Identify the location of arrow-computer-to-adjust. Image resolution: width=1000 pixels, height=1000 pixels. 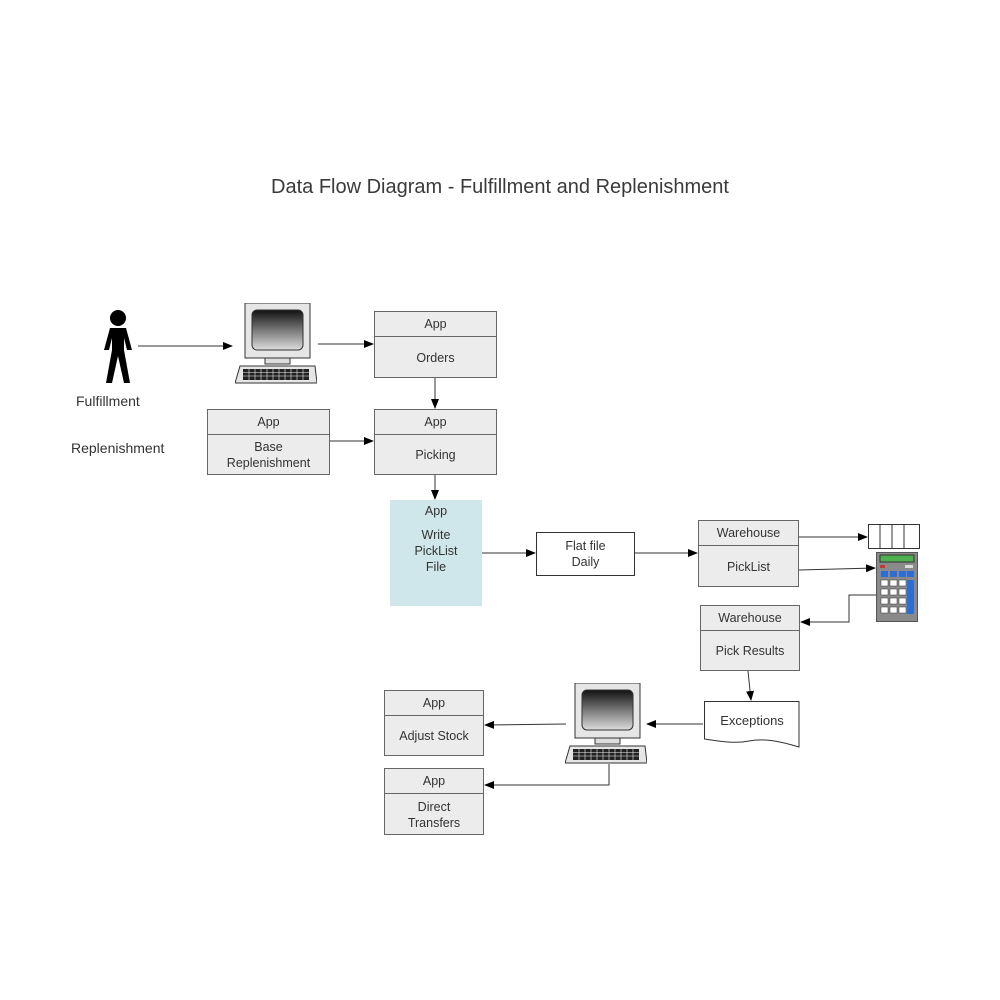
(525, 724).